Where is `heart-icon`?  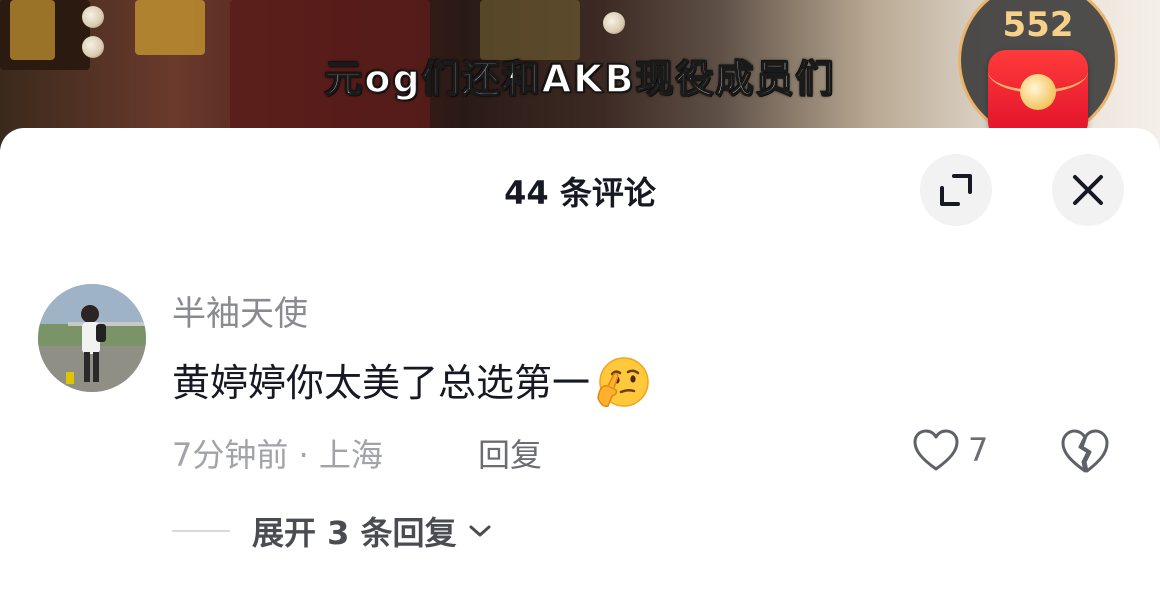
heart-icon is located at coordinates (936, 450).